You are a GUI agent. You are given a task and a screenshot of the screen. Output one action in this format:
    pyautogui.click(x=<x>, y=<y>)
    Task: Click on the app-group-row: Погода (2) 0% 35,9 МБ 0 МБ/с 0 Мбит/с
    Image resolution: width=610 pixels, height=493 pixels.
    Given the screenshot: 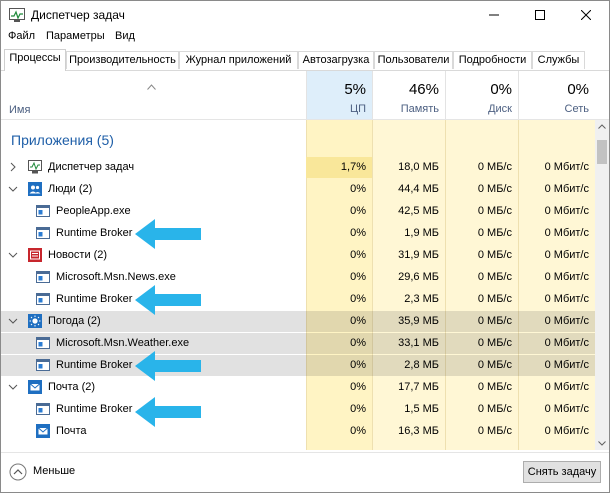 What is the action you would take?
    pyautogui.click(x=298, y=321)
    